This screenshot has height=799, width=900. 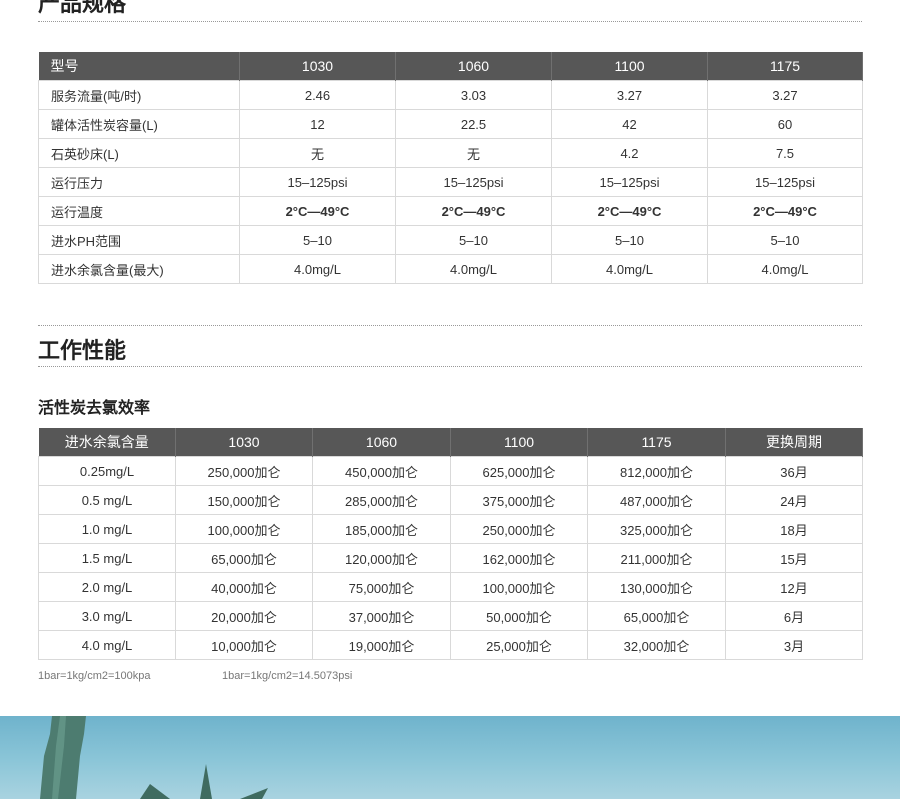 What do you see at coordinates (450, 757) in the screenshot?
I see `banner-image` at bounding box center [450, 757].